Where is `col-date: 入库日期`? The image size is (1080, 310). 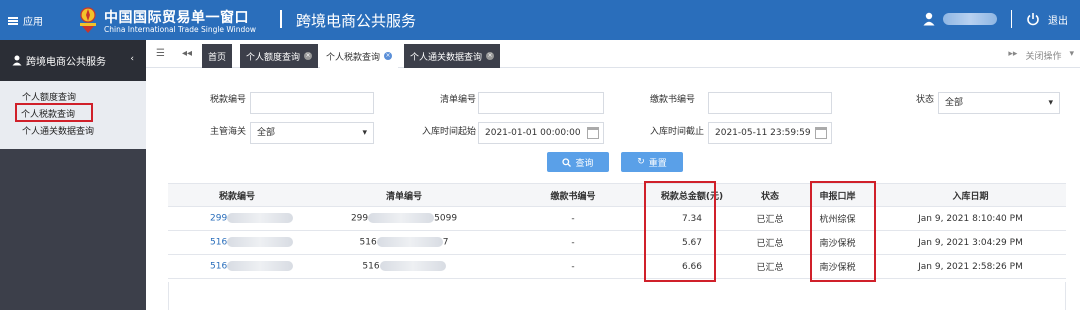 col-date: 入库日期 is located at coordinates (970, 196).